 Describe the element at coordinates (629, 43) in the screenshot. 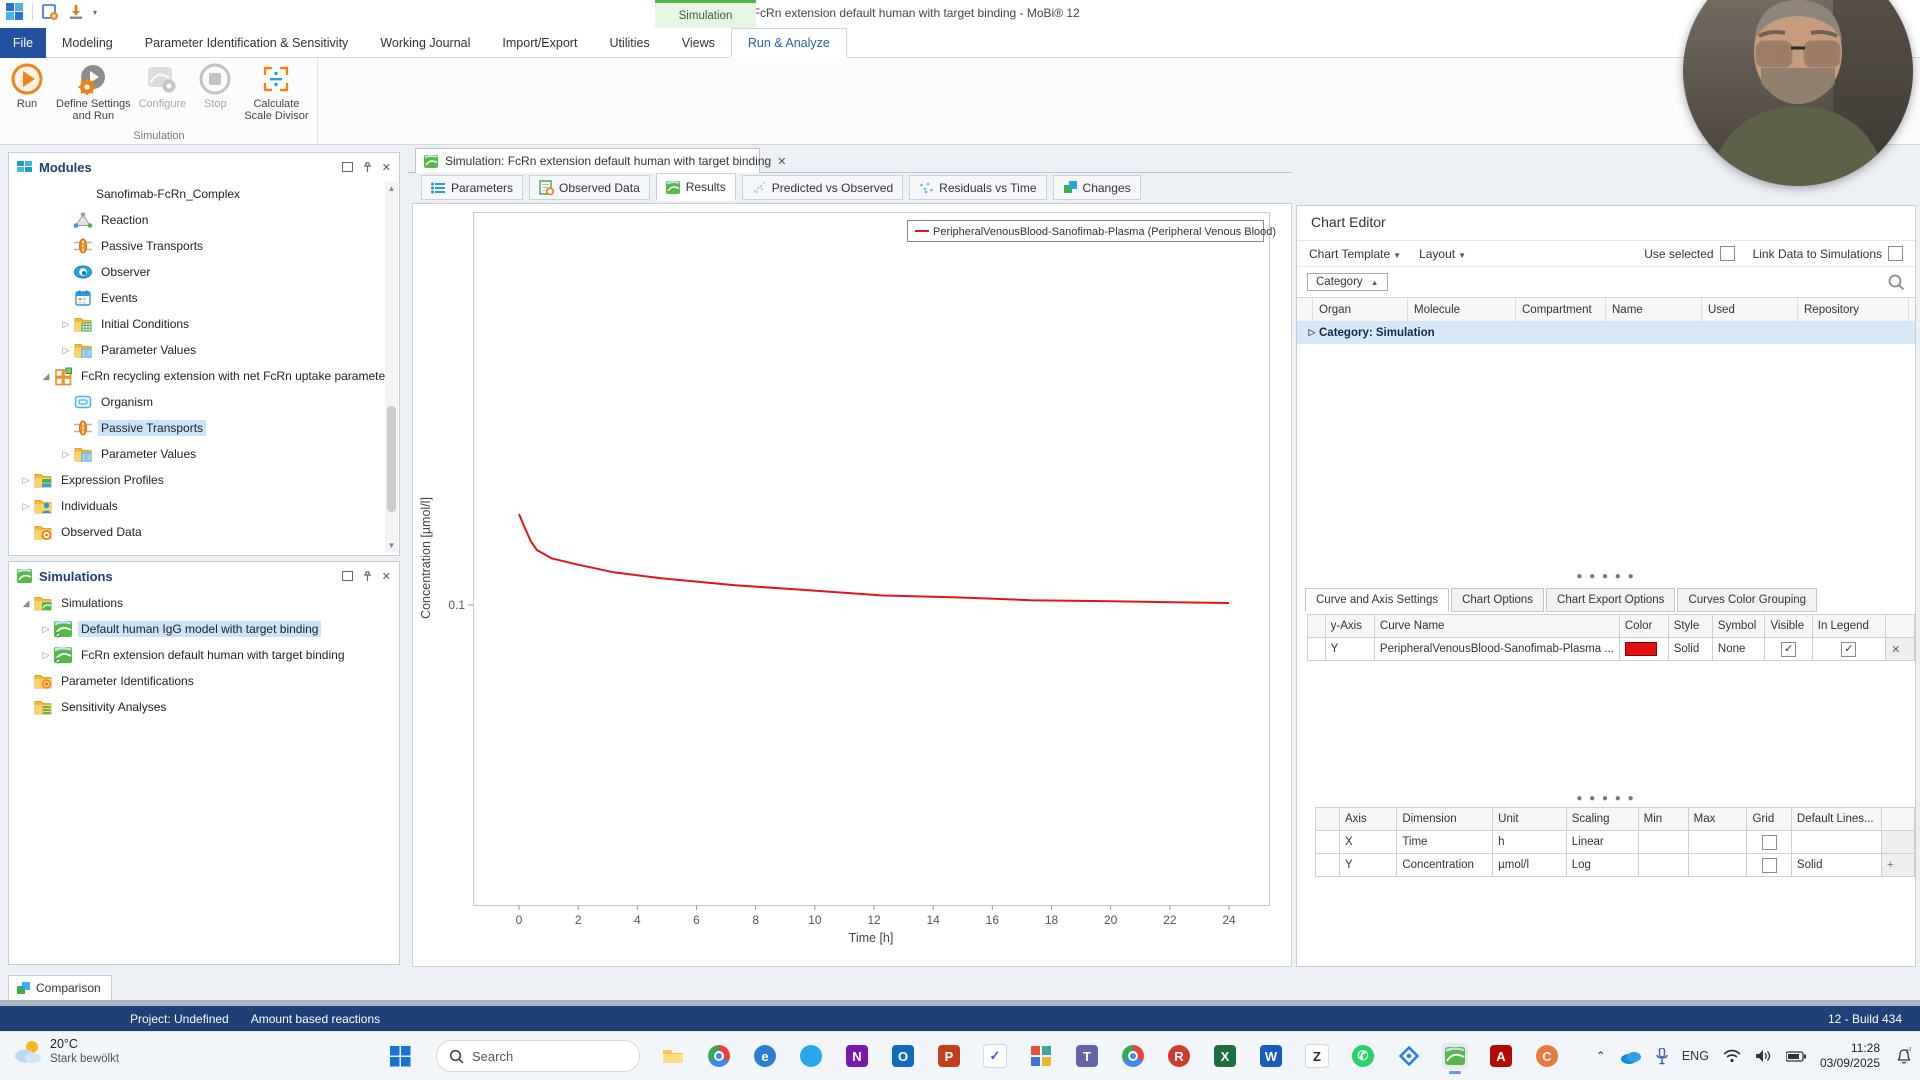

I see `ribbon-tab-utilities: Utilities` at that location.